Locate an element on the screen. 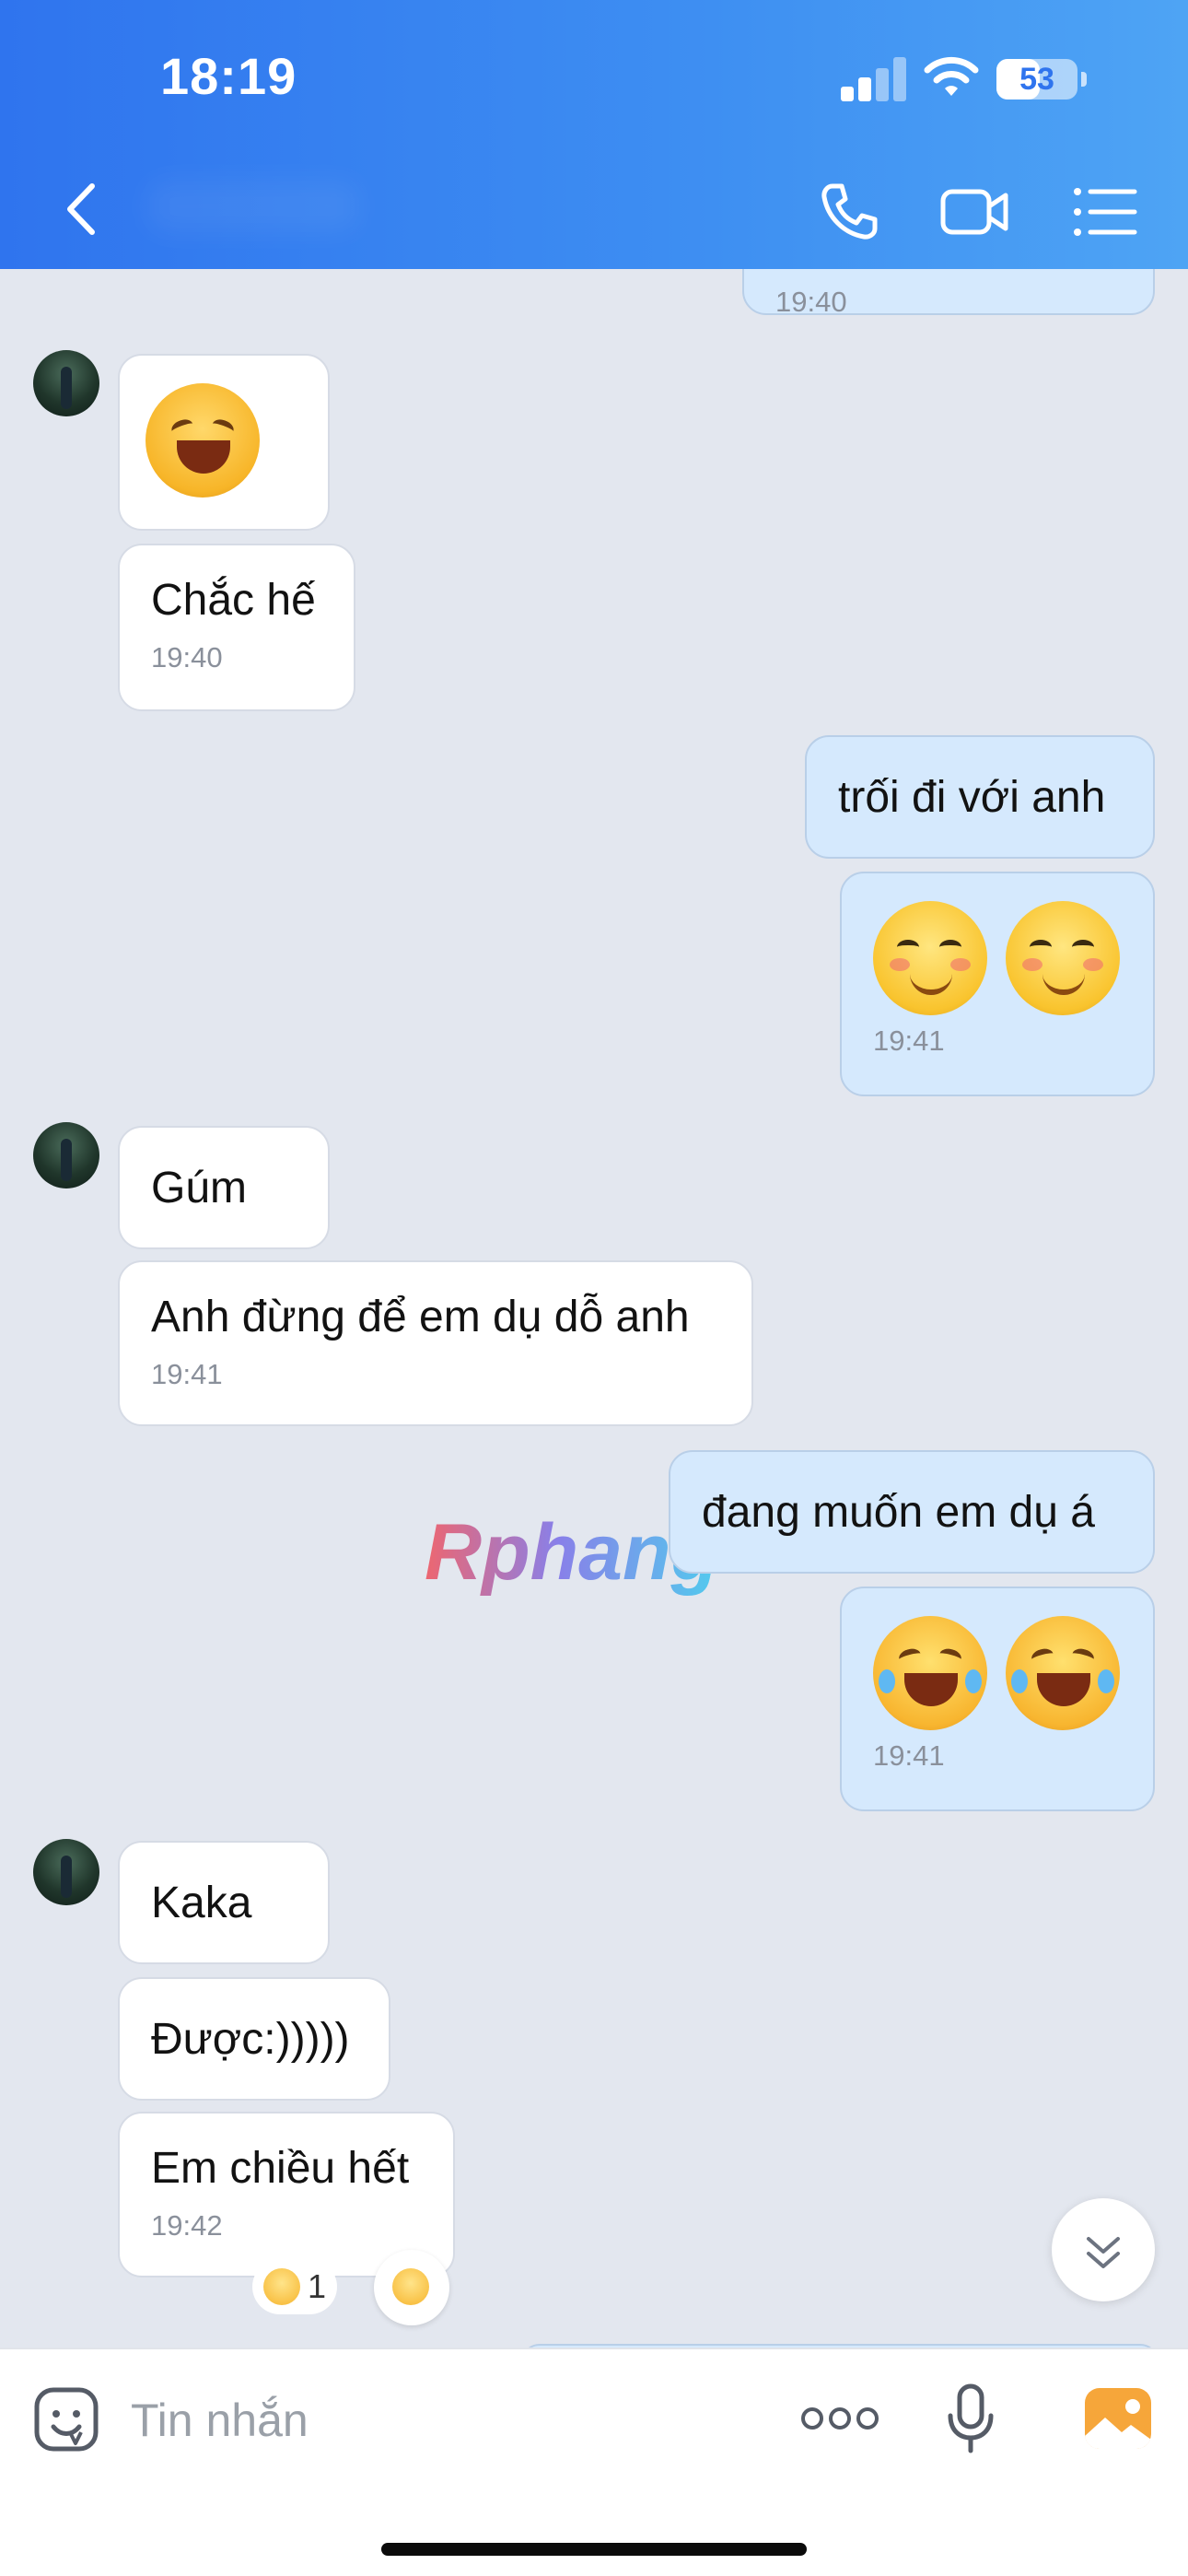  contact-name is located at coordinates (253, 206).